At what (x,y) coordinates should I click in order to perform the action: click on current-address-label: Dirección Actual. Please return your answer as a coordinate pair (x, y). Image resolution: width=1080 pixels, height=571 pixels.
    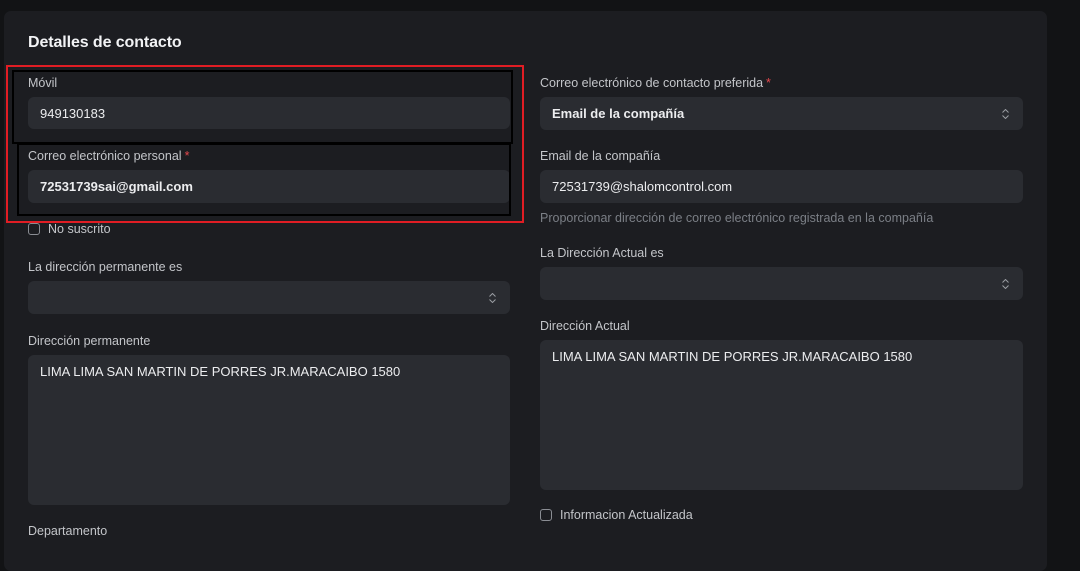
    Looking at the image, I should click on (585, 326).